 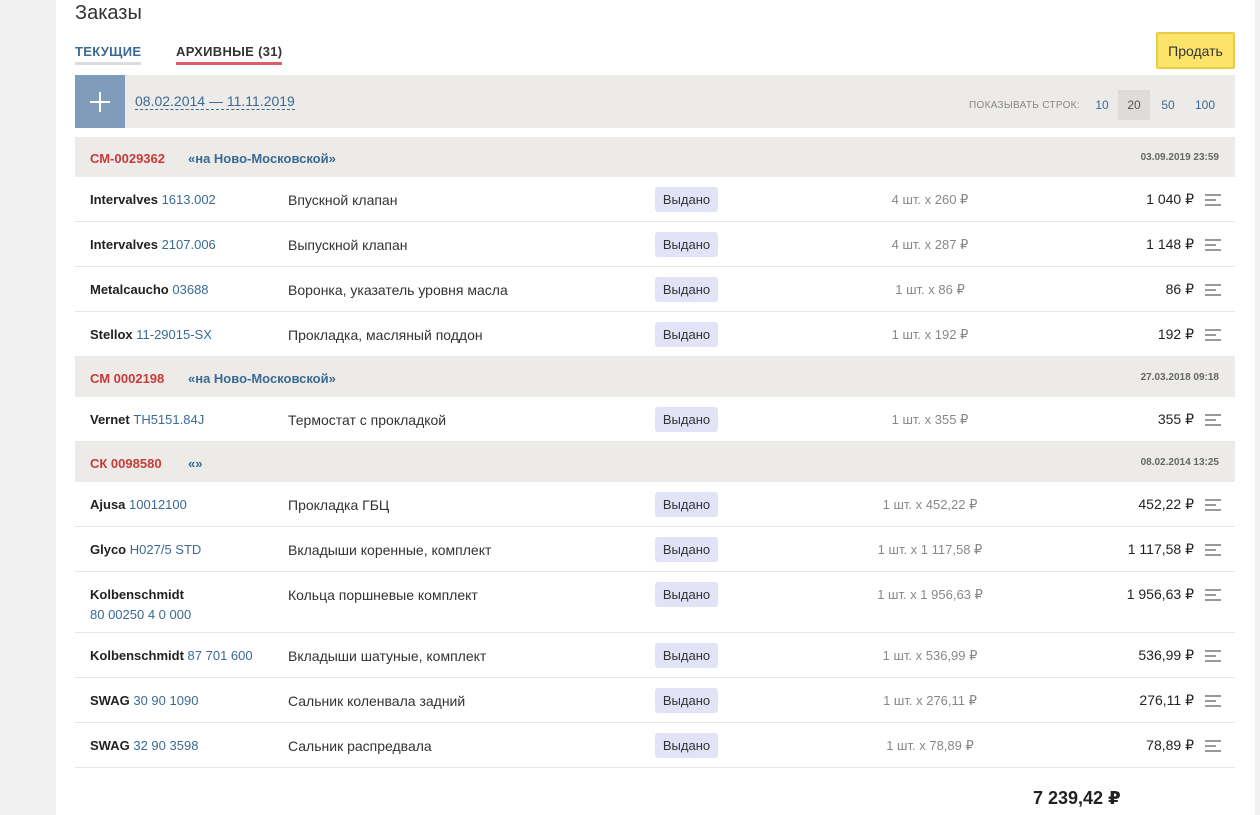 What do you see at coordinates (383, 595) in the screenshot?
I see `item-description: Кольца поршневые комплект` at bounding box center [383, 595].